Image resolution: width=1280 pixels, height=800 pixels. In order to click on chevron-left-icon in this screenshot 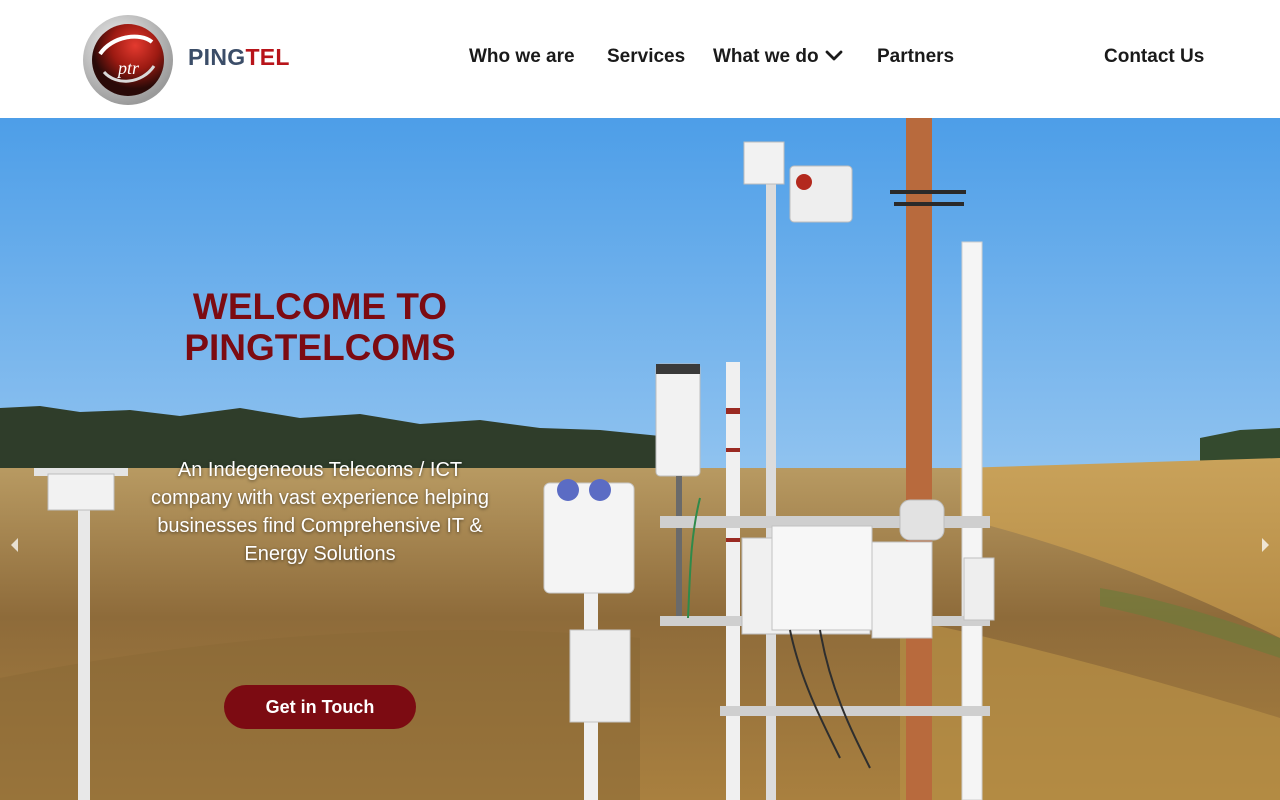, I will do `click(14, 545)`.